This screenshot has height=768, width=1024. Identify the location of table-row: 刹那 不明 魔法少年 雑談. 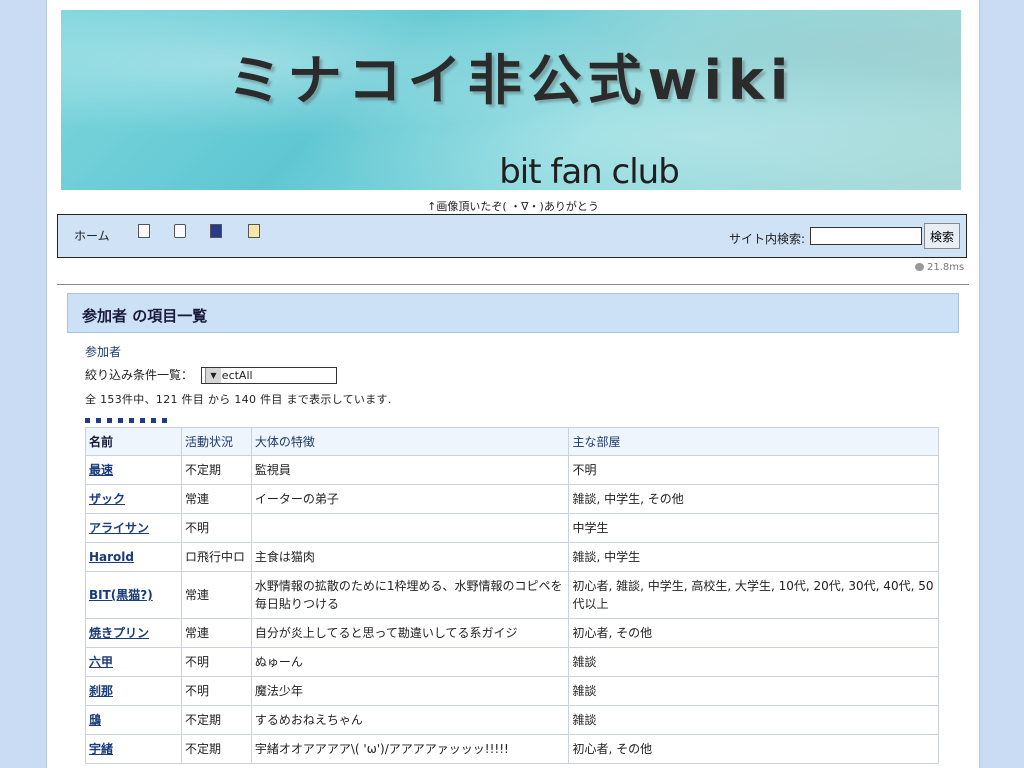
(512, 691).